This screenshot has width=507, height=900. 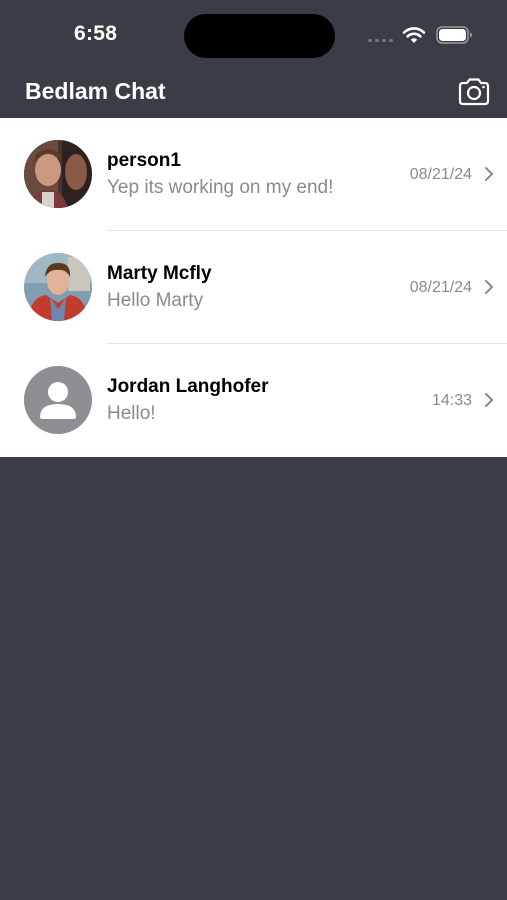 I want to click on chat-preview: Yep its working on my end!, so click(x=220, y=187).